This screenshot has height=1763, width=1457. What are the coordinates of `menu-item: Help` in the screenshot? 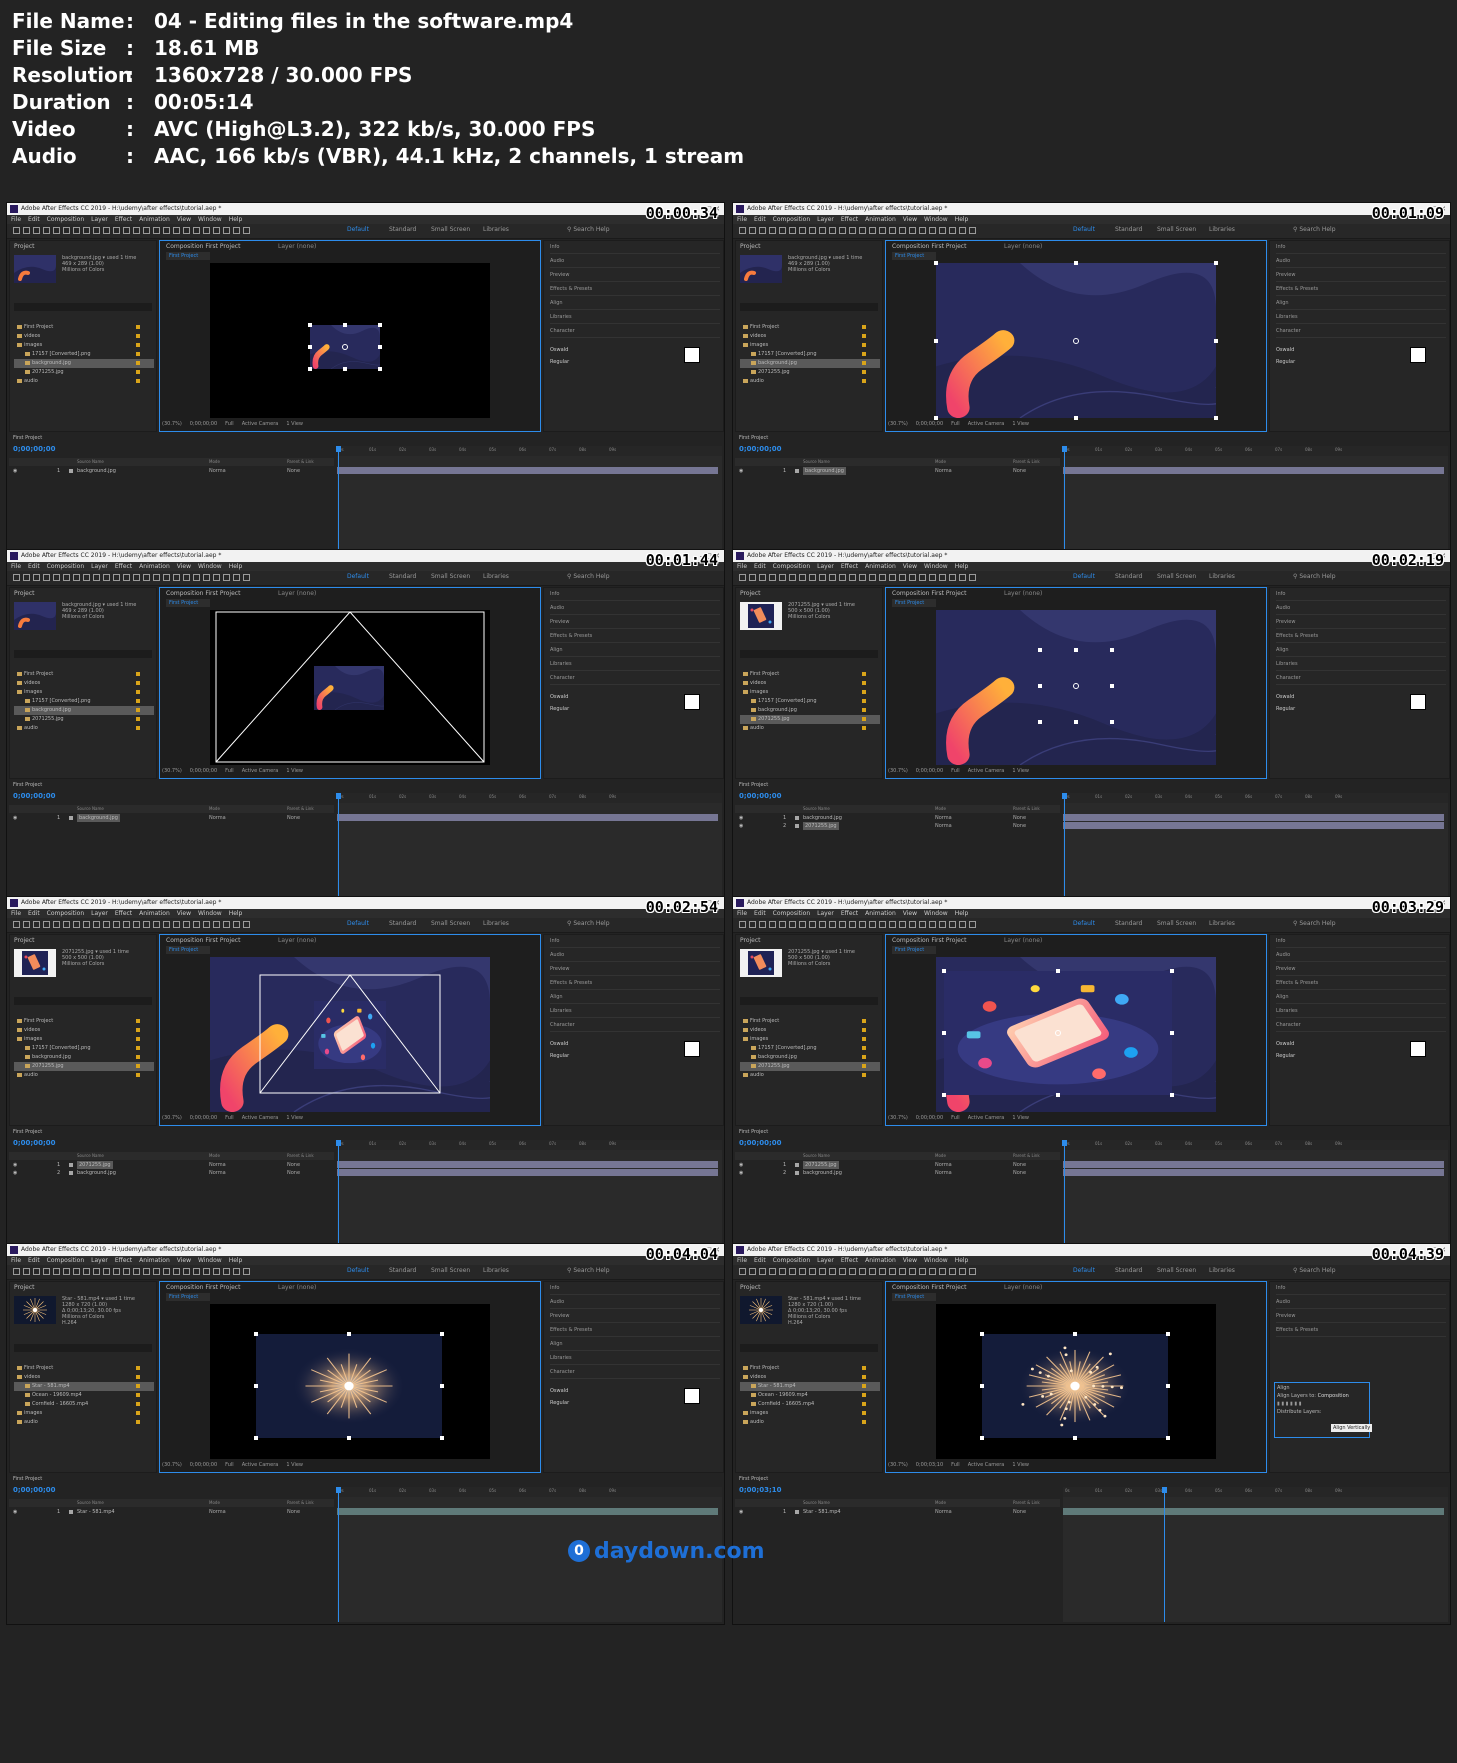 It's located at (236, 913).